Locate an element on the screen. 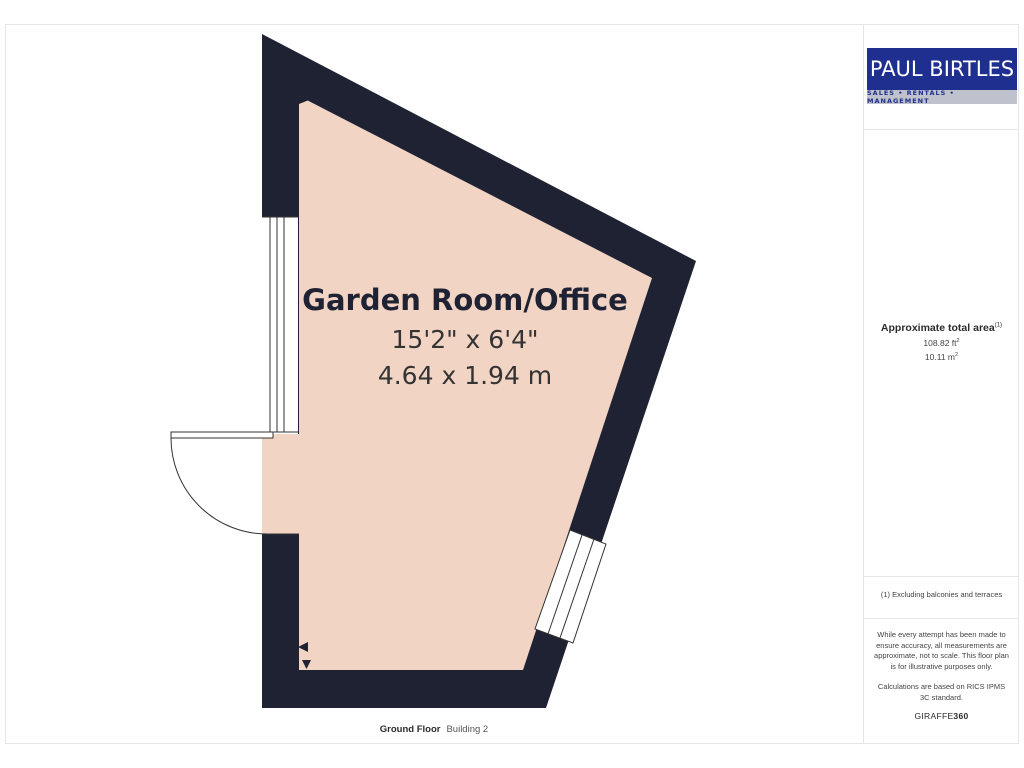  area-title: Approximate total area(1) is located at coordinates (941, 328).